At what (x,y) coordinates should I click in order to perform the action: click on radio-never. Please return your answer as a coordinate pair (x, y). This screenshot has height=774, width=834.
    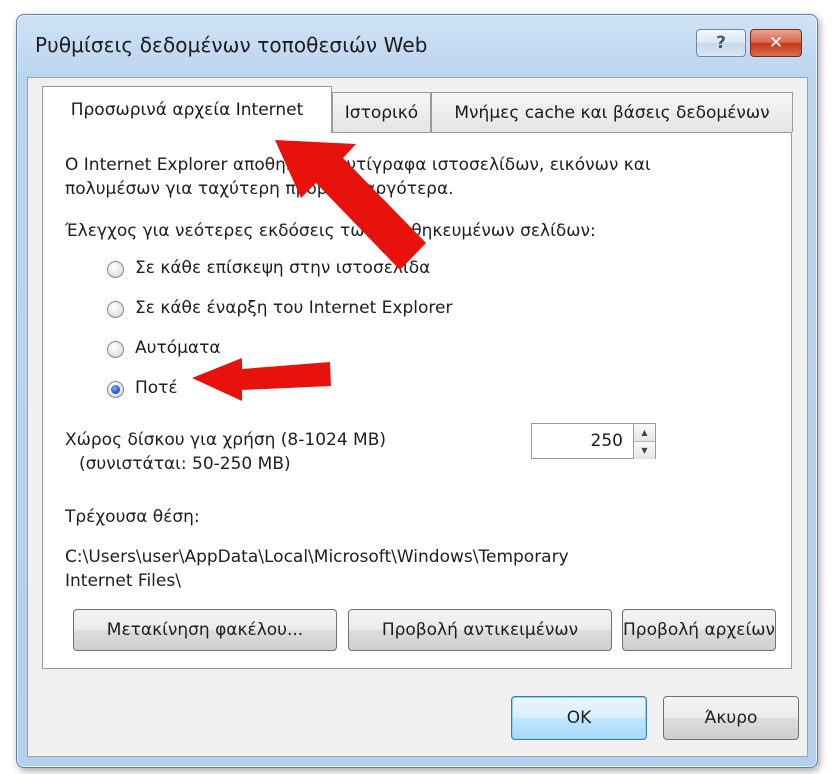
    Looking at the image, I should click on (115, 389).